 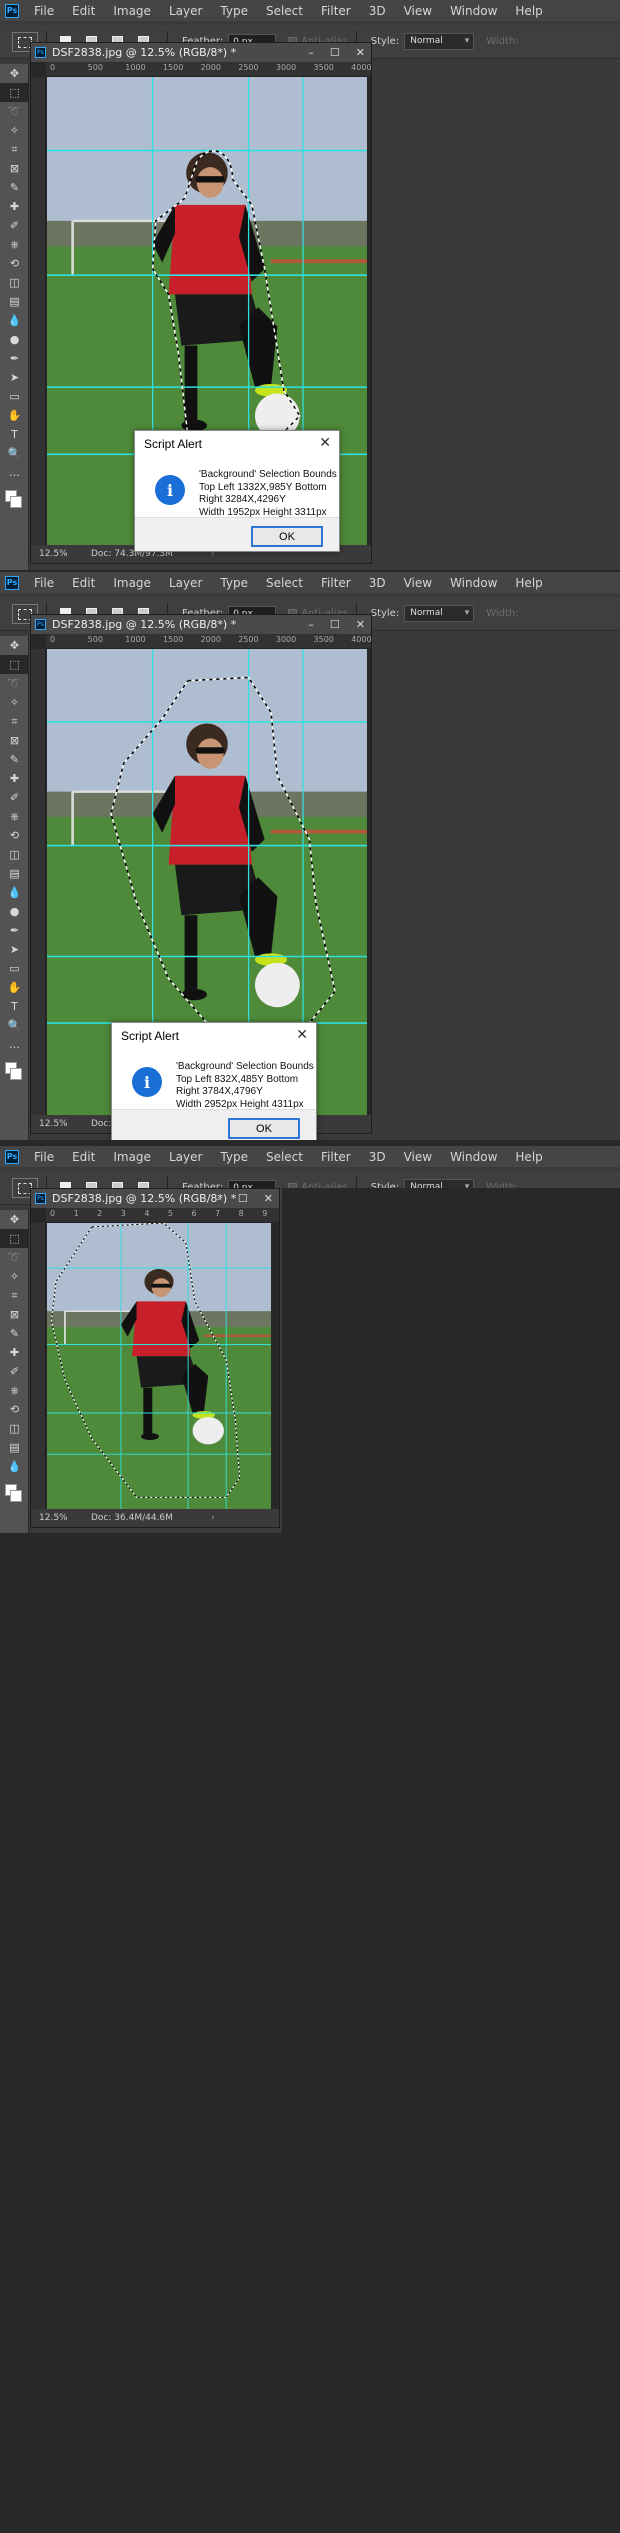 I want to click on style-select: Normal, so click(x=439, y=613).